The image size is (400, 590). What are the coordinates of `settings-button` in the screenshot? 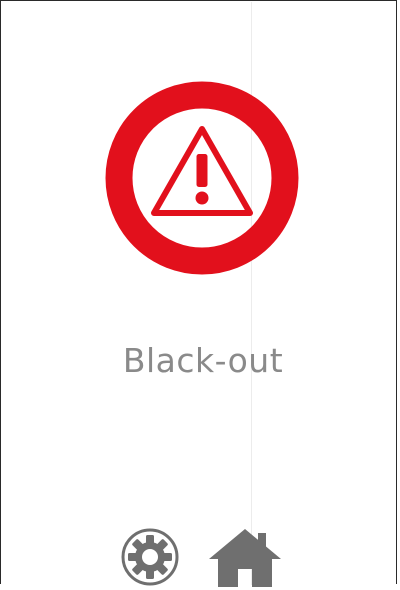 It's located at (150, 557).